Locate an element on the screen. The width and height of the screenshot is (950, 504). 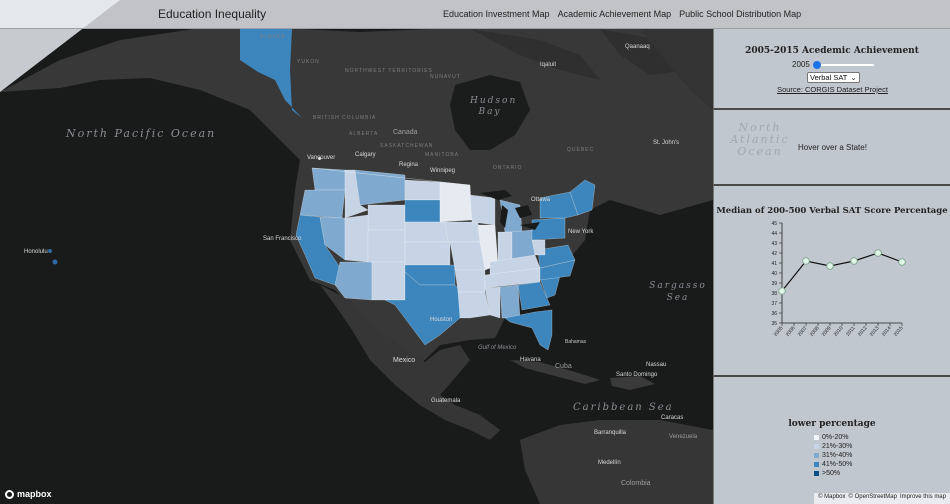
nav-link-academic-achievement: Academic Achievement Map is located at coordinates (615, 14).